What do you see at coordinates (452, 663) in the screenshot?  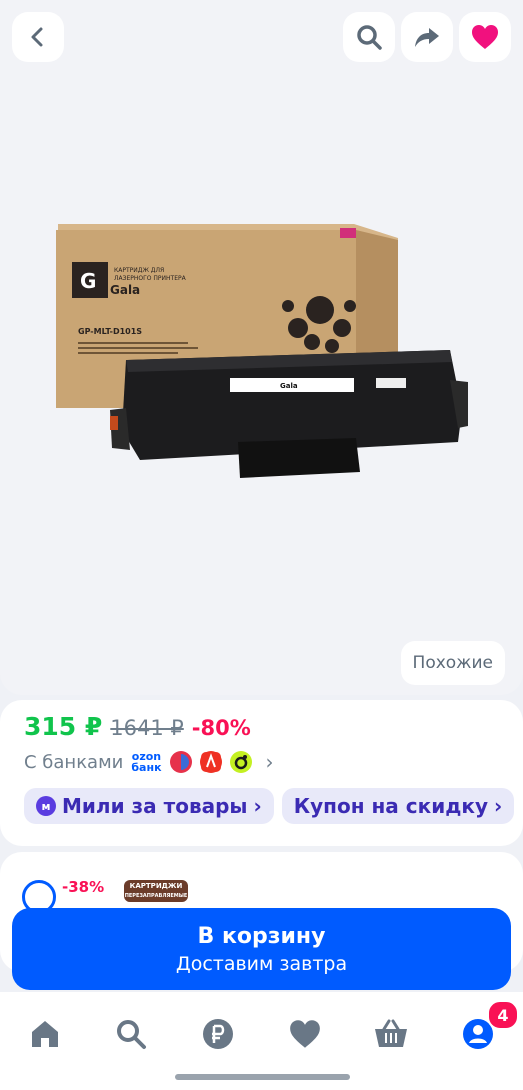 I see `similar-button: Похожие` at bounding box center [452, 663].